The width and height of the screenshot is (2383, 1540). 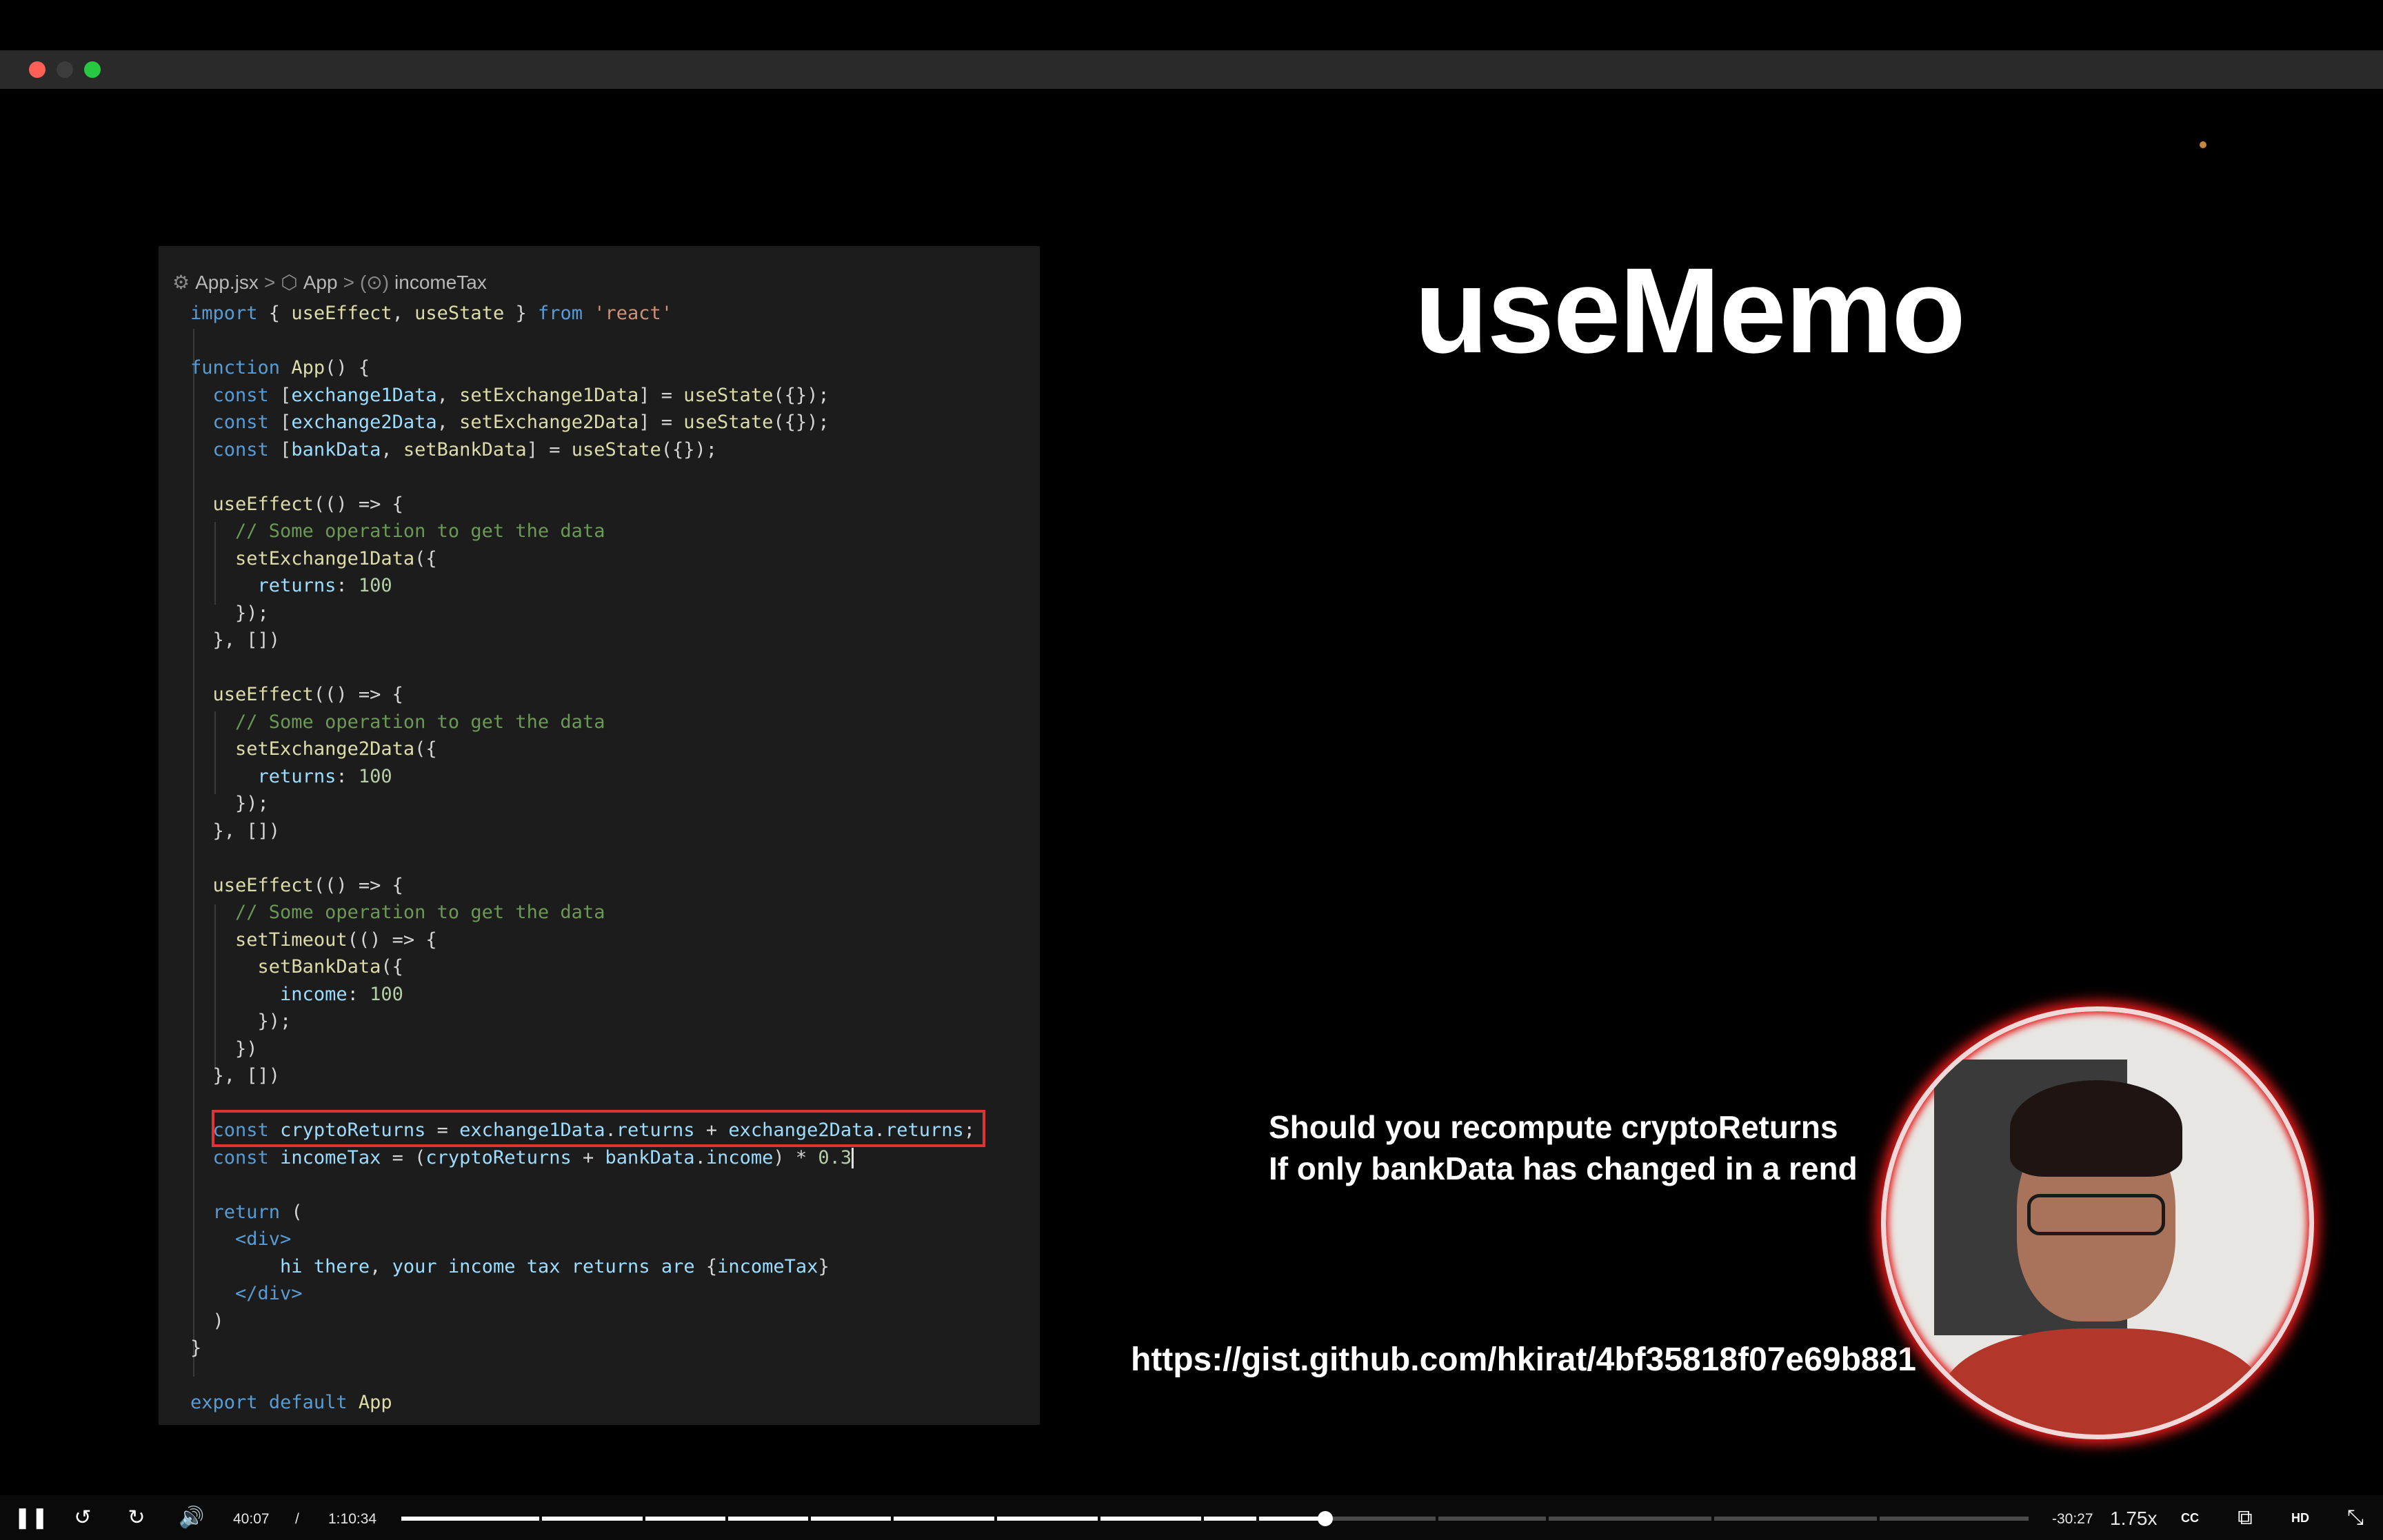 I want to click on code-line: <div>, so click(x=263, y=1239).